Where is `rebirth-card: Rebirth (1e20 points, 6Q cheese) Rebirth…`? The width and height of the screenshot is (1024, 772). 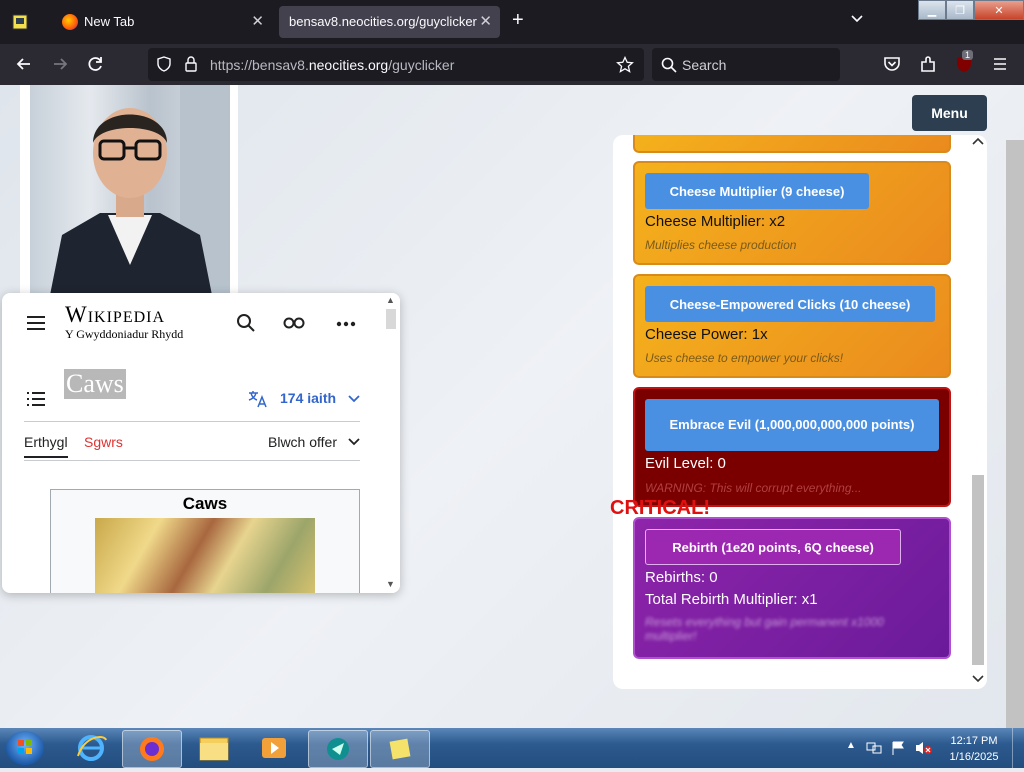 rebirth-card: Rebirth (1e20 points, 6Q cheese) Rebirth… is located at coordinates (792, 588).